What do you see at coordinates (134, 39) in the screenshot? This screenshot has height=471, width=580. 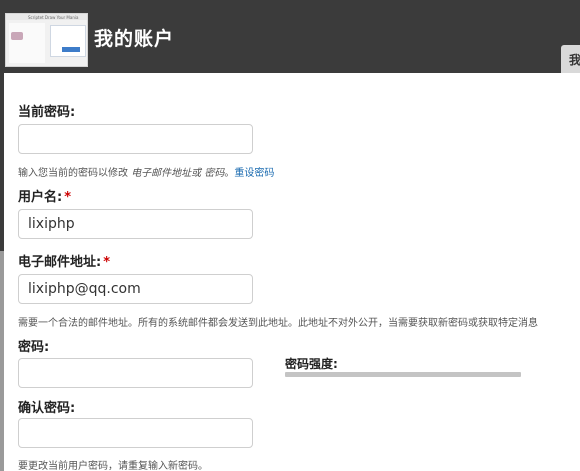 I see `page-title: 我的账户` at bounding box center [134, 39].